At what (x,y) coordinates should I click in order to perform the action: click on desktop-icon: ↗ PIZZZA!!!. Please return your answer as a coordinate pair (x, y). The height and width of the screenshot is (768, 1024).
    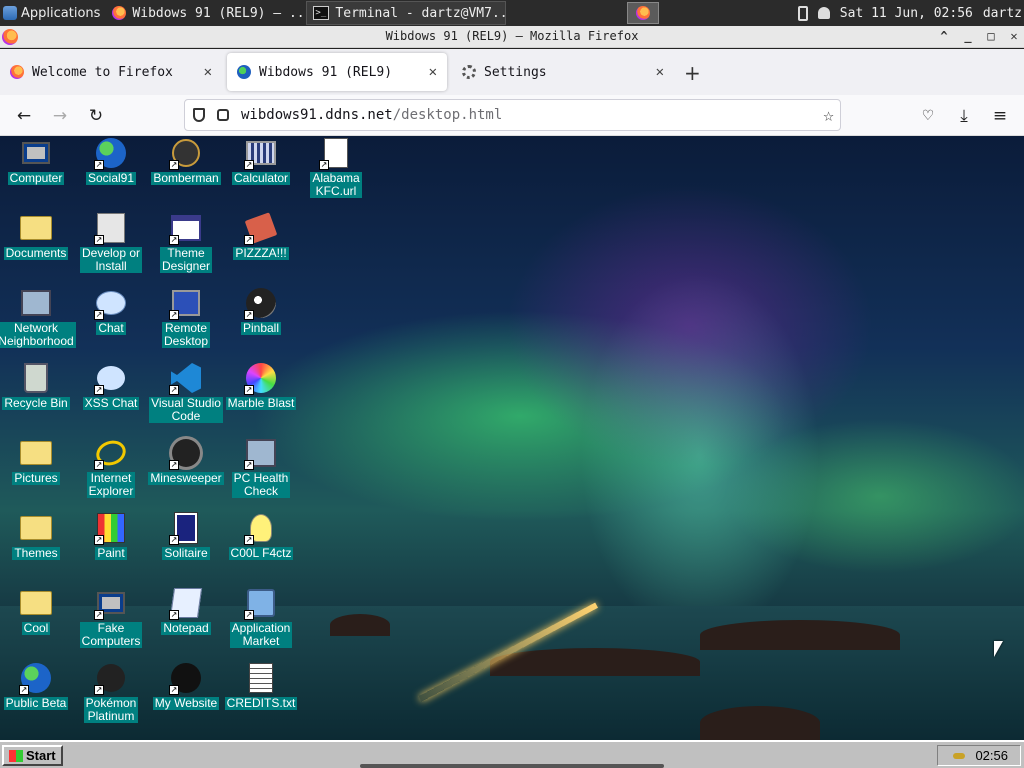
    Looking at the image, I should click on (261, 235).